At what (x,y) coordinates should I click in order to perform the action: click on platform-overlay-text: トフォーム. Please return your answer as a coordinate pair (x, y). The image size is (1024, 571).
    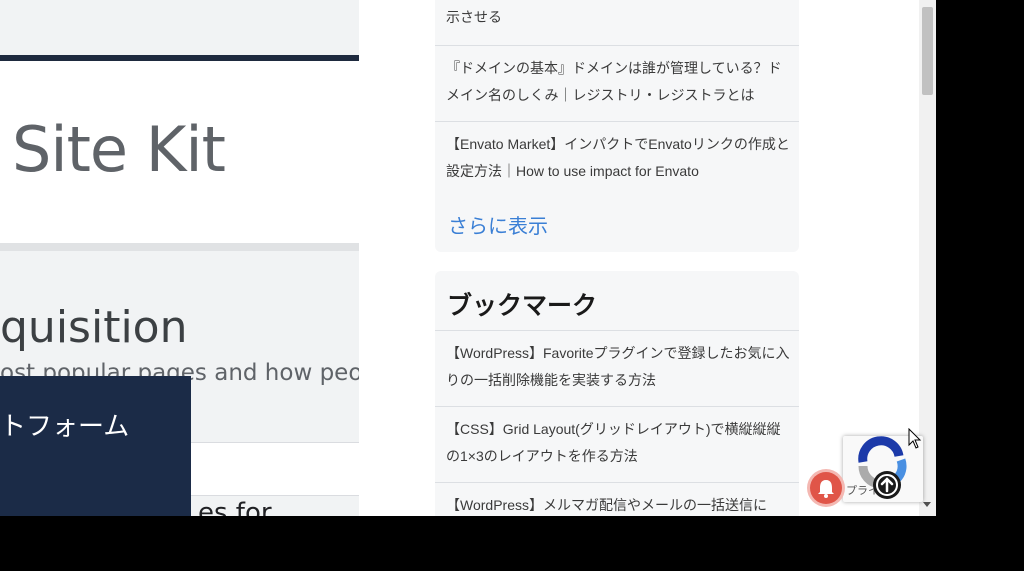
    Looking at the image, I should click on (65, 426).